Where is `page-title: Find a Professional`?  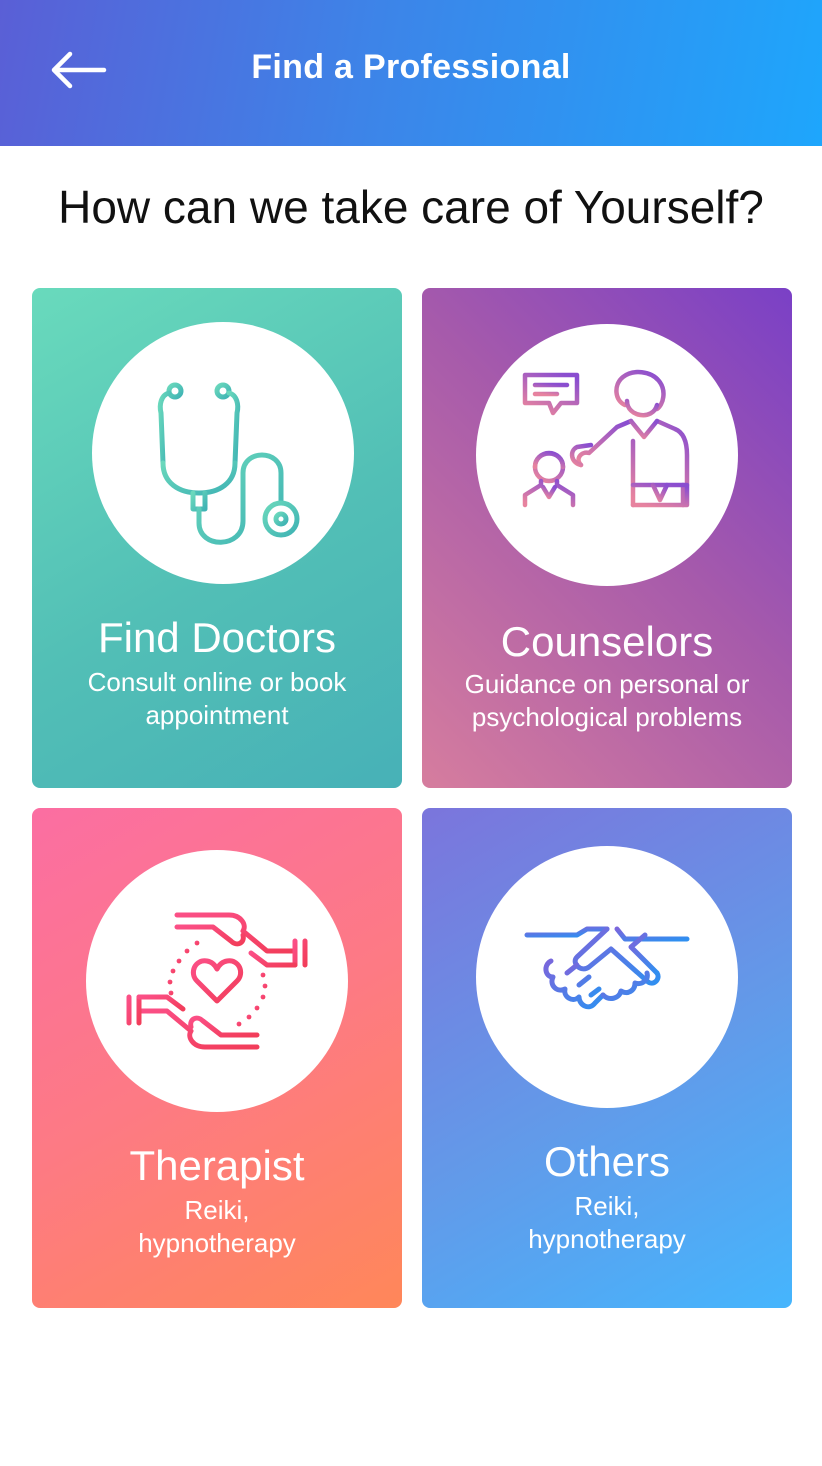
page-title: Find a Professional is located at coordinates (411, 67).